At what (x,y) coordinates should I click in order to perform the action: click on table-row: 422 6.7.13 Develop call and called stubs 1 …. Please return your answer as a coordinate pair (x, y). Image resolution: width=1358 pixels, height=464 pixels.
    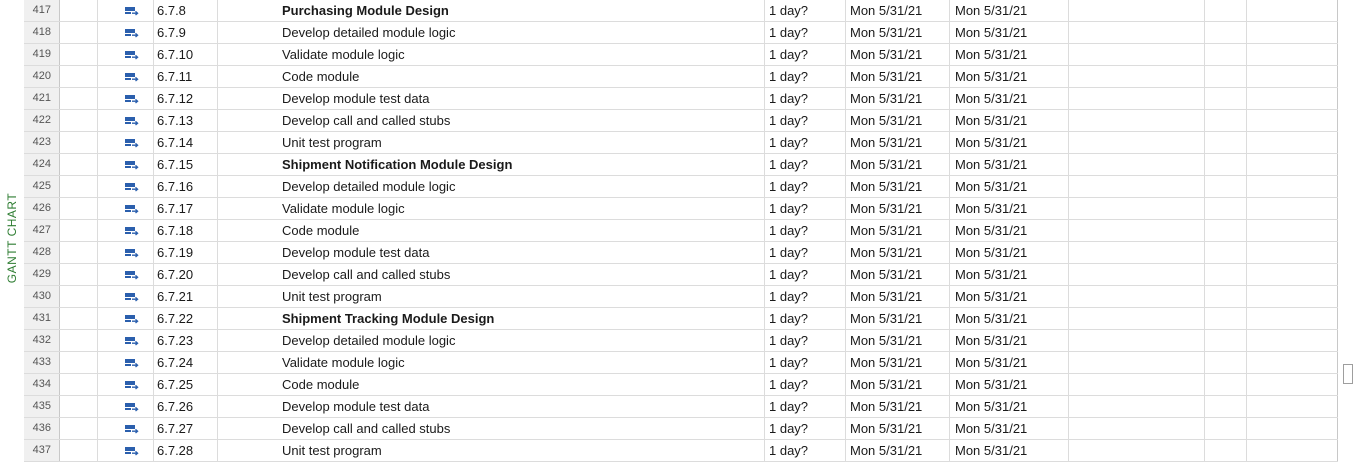
    Looking at the image, I should click on (681, 121).